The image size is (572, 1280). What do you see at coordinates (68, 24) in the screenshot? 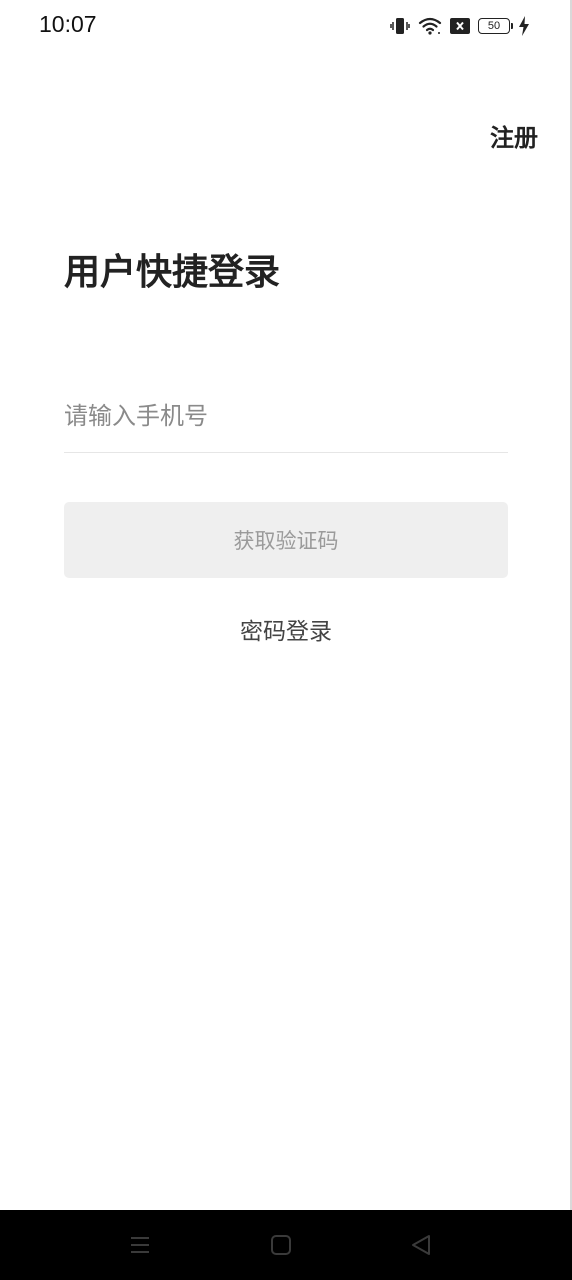
I see `status-time: 10:07` at bounding box center [68, 24].